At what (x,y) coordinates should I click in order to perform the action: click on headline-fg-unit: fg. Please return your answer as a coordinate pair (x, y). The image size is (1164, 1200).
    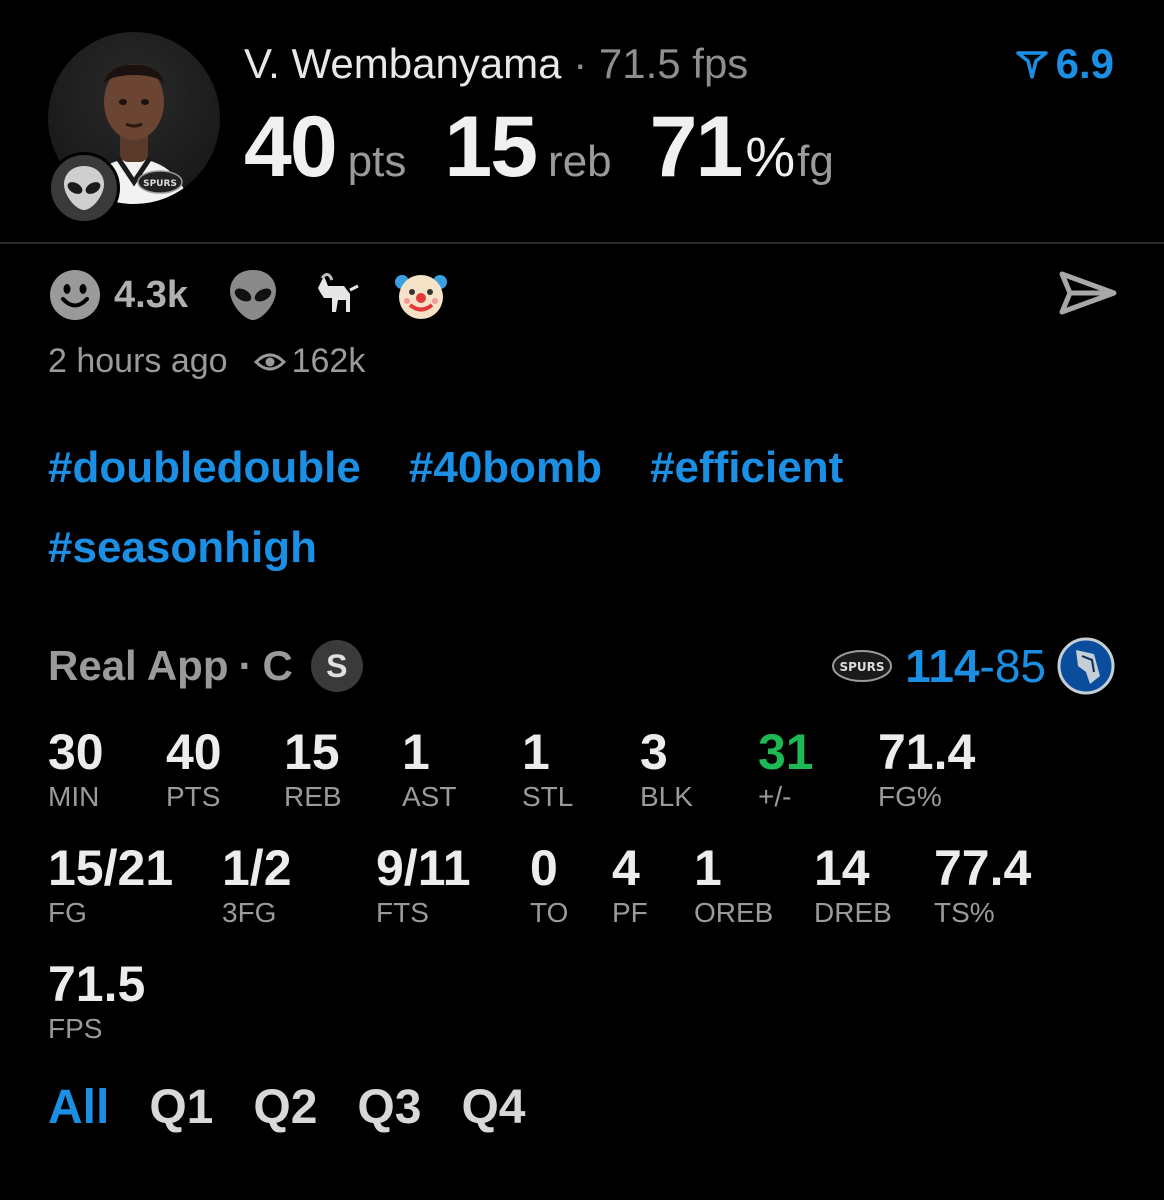
    Looking at the image, I should click on (815, 161).